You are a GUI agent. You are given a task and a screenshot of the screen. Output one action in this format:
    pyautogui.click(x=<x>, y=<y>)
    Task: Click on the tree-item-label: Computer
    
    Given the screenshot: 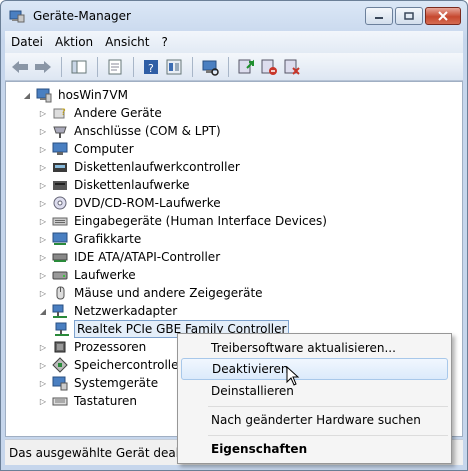 What is the action you would take?
    pyautogui.click(x=104, y=149)
    